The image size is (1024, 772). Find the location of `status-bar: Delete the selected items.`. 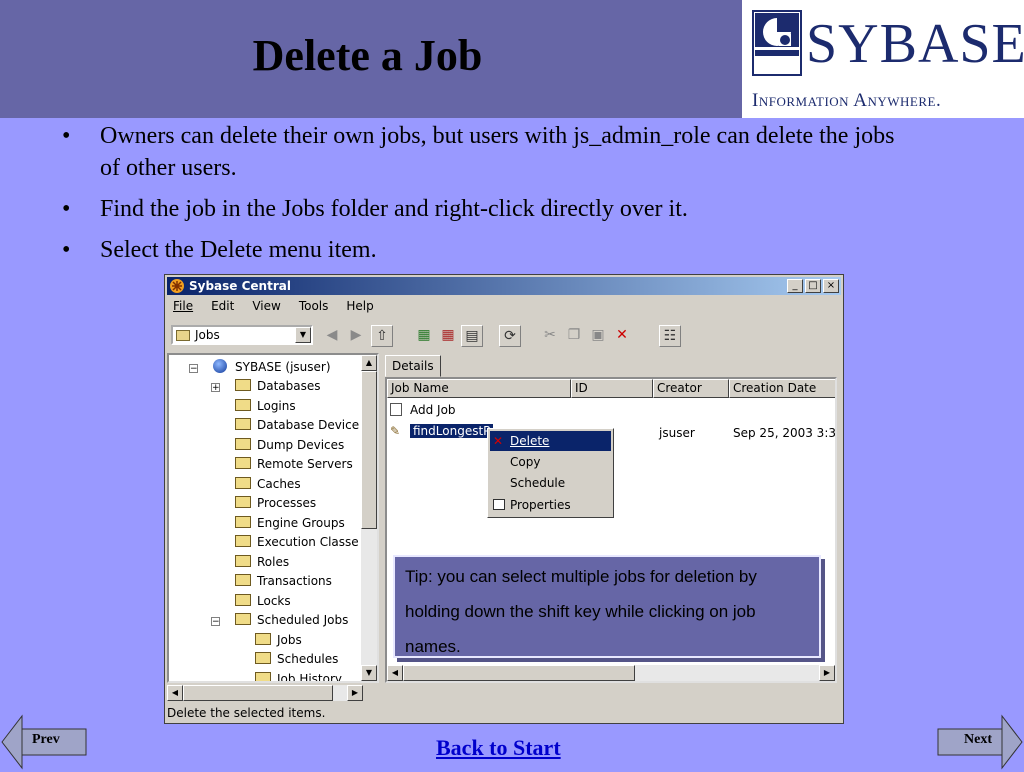

status-bar: Delete the selected items. is located at coordinates (246, 713).